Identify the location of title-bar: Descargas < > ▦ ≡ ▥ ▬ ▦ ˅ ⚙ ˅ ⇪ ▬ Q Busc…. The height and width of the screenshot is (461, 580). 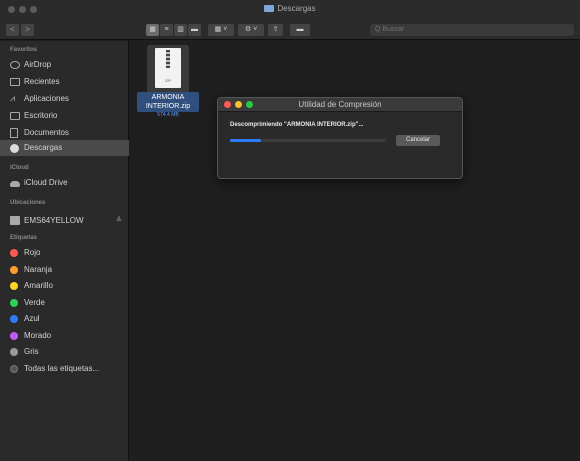
(290, 20).